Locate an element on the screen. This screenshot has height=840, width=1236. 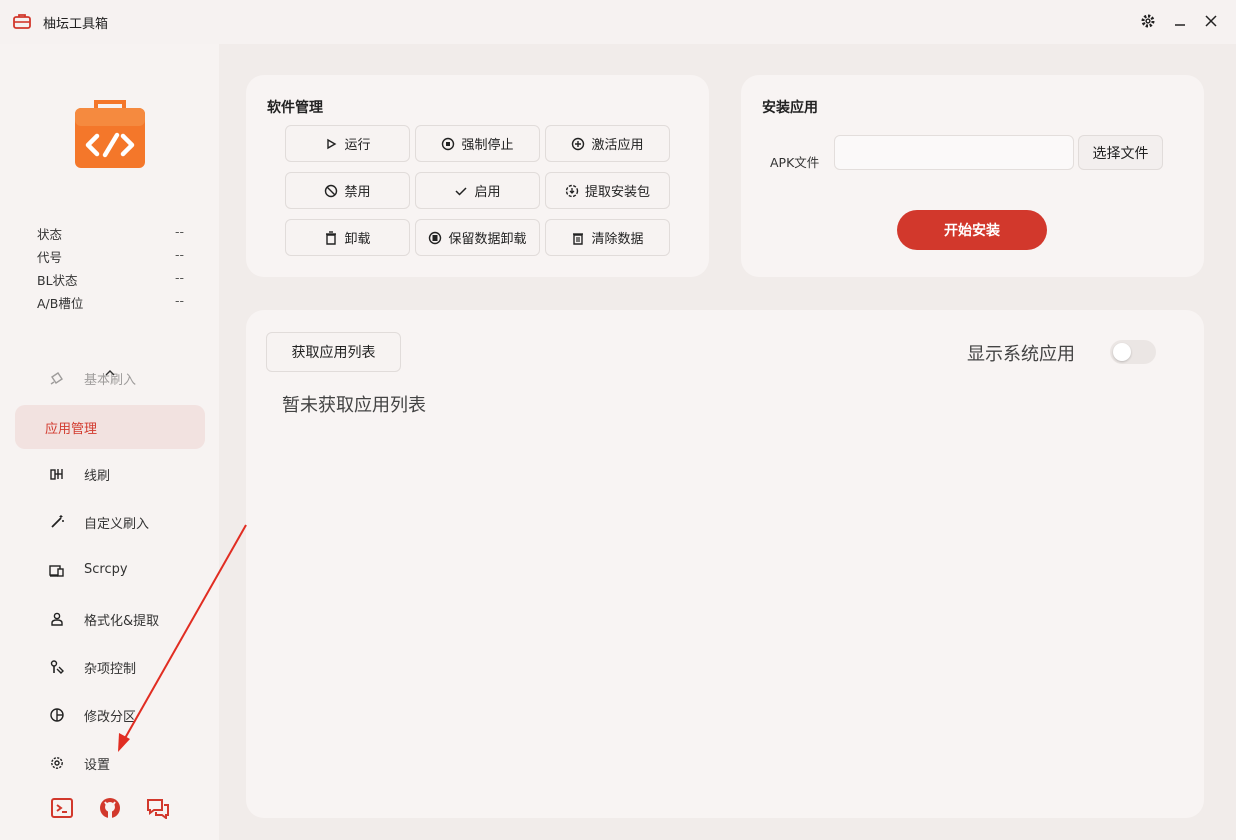
info-bl-status: BL状态 -- is located at coordinates (110, 279).